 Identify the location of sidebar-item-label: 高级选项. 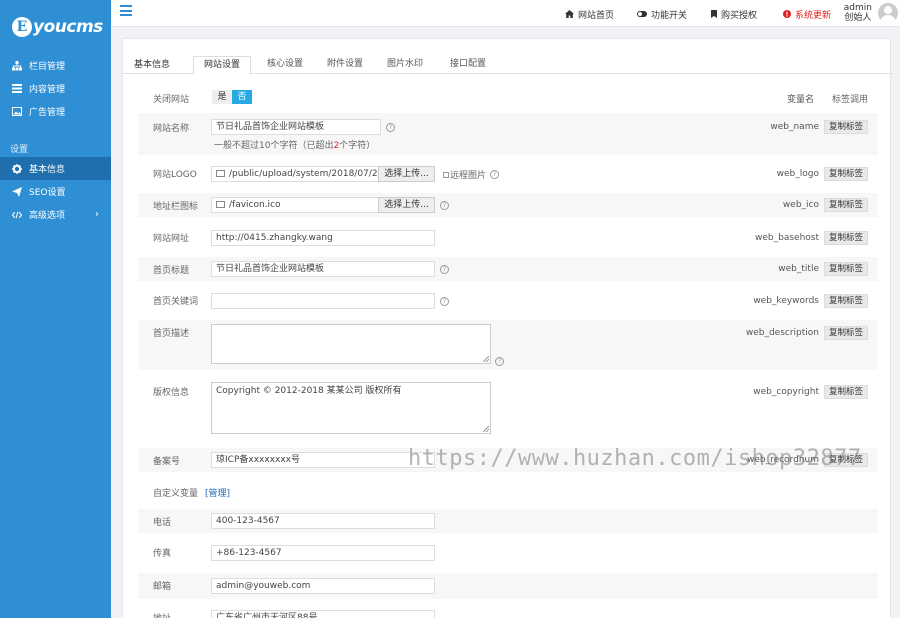
(47, 216).